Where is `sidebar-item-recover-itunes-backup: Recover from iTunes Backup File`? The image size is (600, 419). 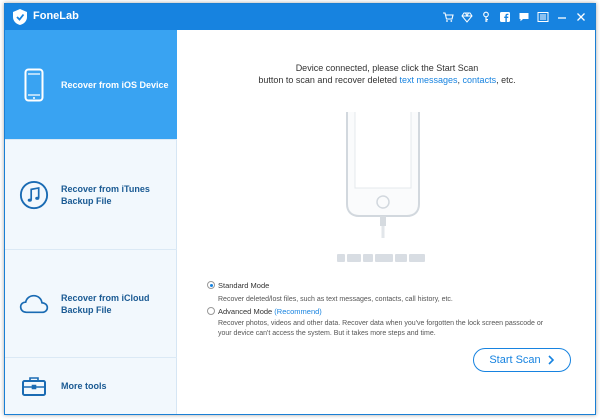
sidebar-item-recover-itunes-backup: Recover from iTunes Backup File is located at coordinates (91, 195).